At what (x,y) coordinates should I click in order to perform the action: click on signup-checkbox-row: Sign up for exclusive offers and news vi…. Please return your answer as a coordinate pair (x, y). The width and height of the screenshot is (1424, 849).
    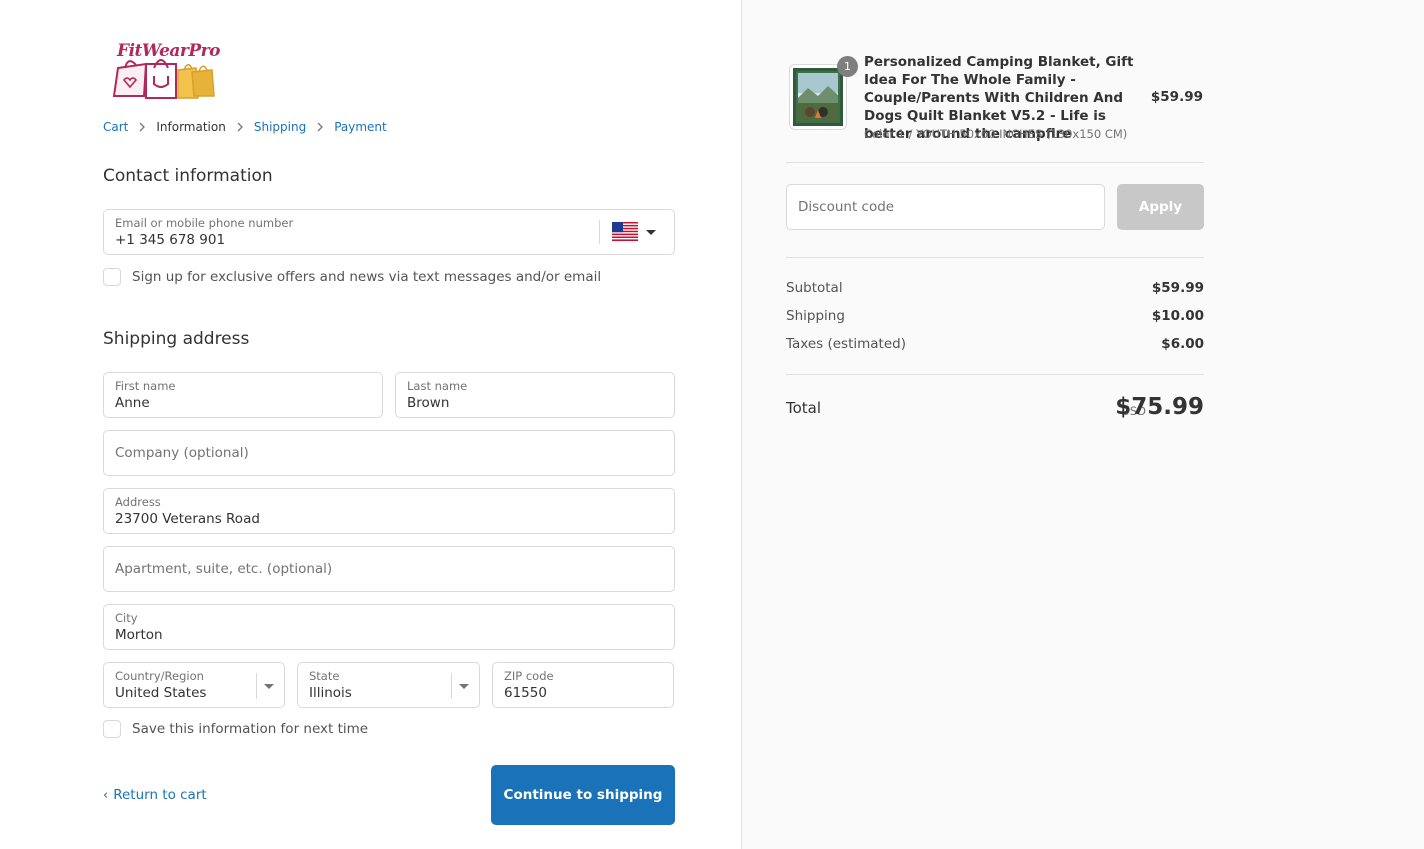
    Looking at the image, I should click on (352, 277).